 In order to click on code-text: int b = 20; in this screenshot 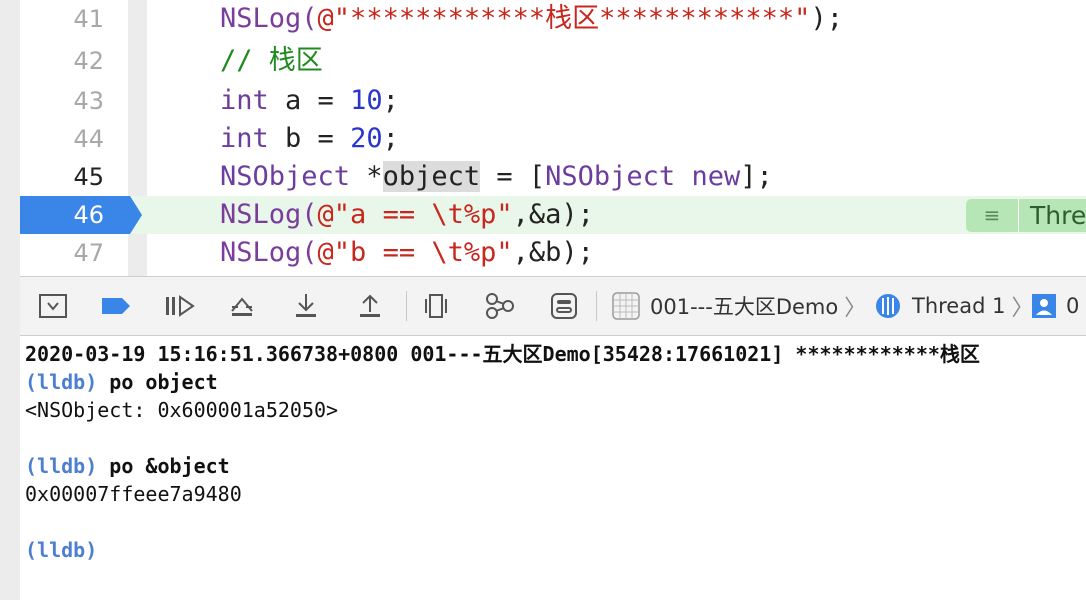, I will do `click(309, 139)`.